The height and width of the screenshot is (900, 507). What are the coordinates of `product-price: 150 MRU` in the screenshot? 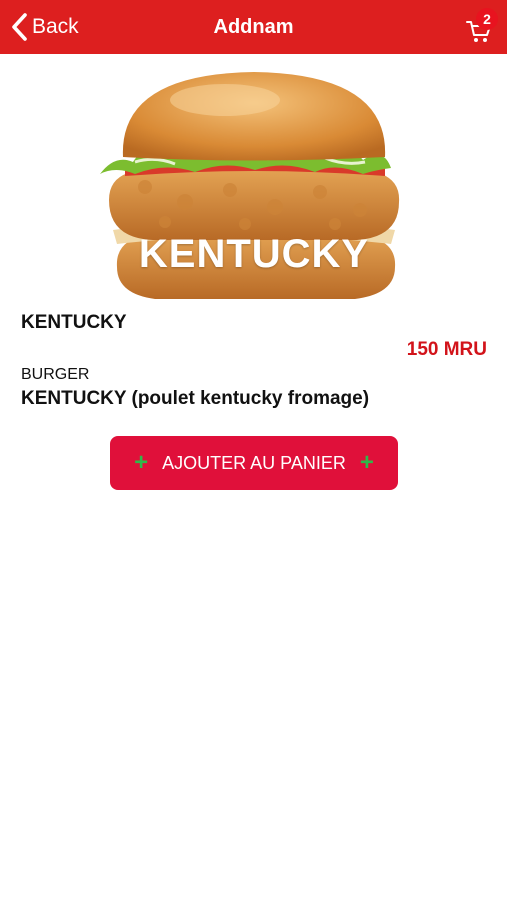 It's located at (446, 349).